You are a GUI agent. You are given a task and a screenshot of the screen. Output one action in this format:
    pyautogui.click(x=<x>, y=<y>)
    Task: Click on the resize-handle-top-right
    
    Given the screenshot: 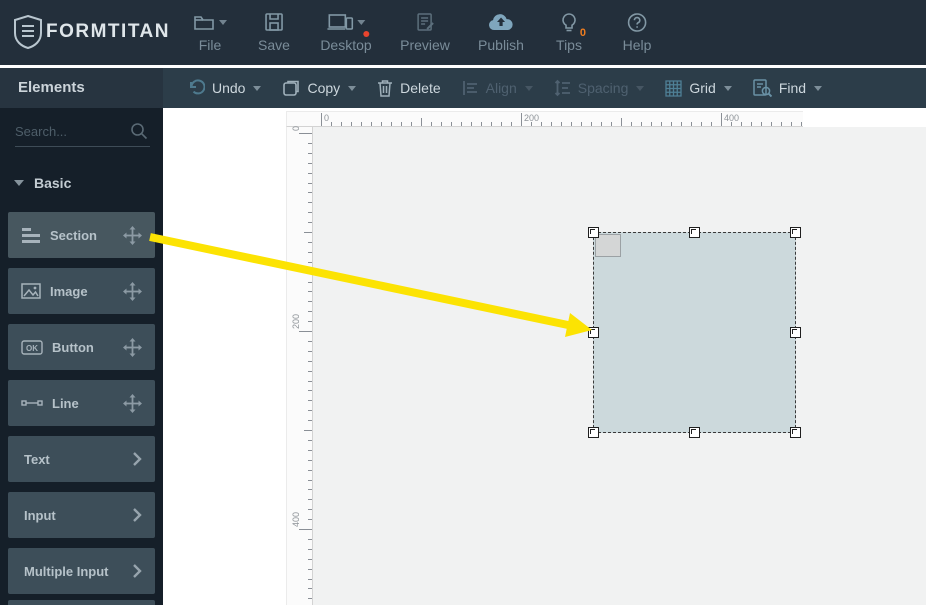 What is the action you would take?
    pyautogui.click(x=795, y=232)
    